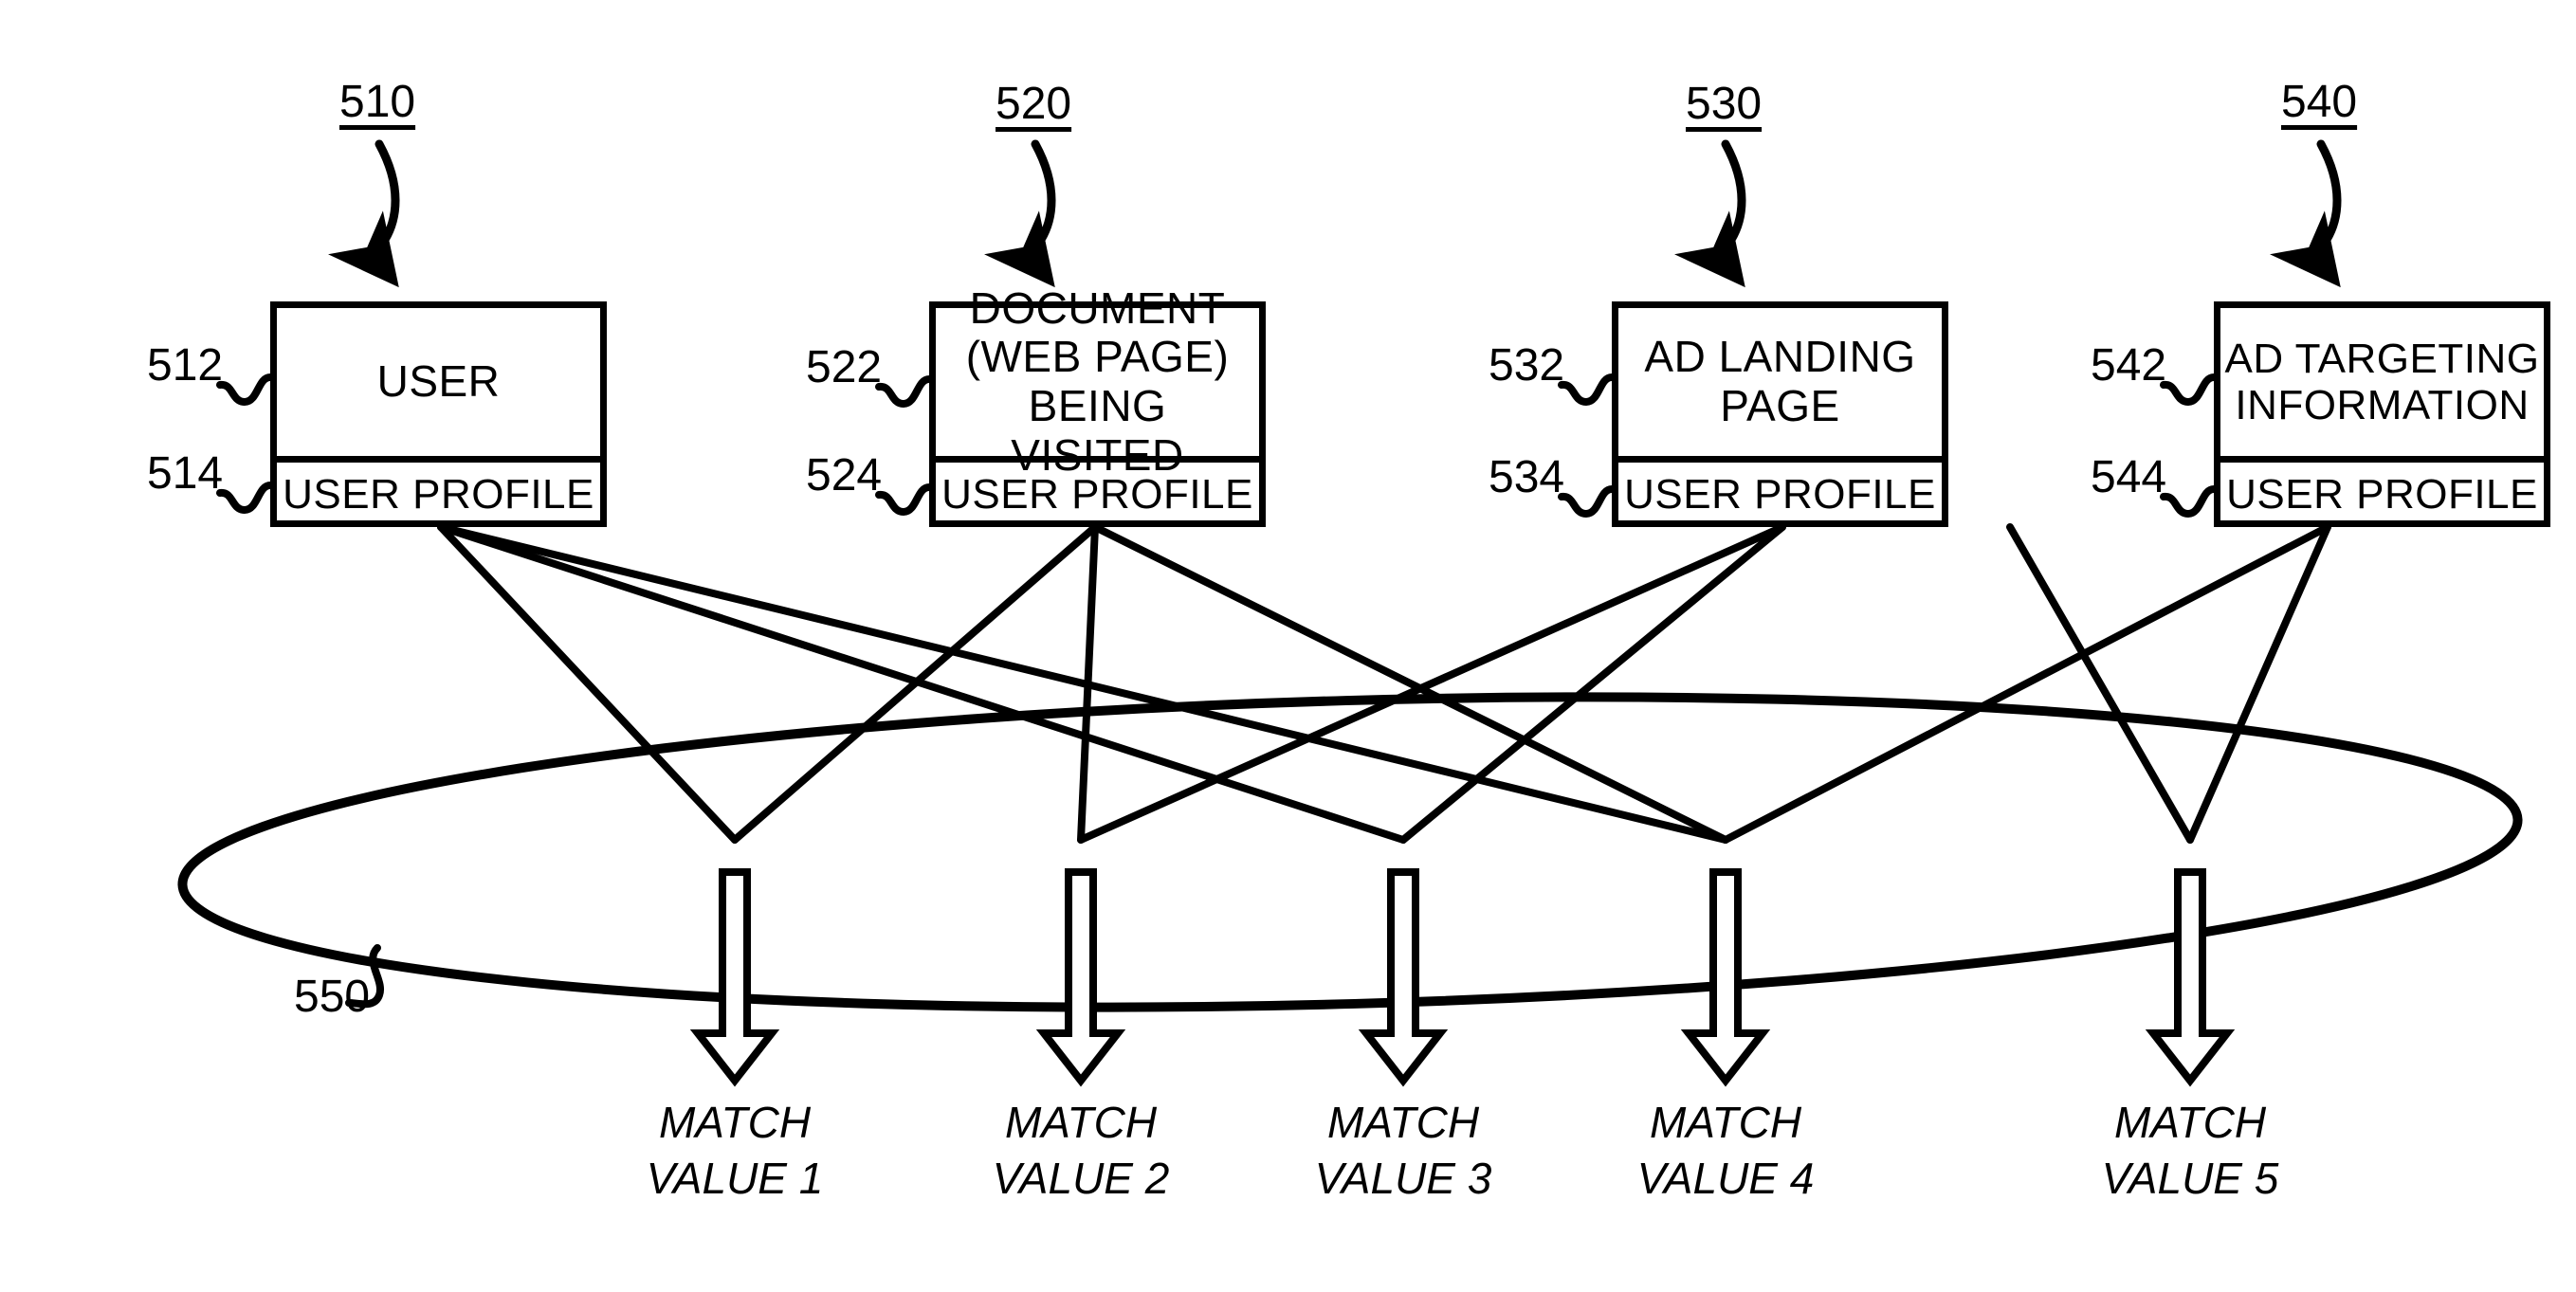 This screenshot has width=2576, height=1292. What do you see at coordinates (1403, 977) in the screenshot?
I see `block-arrow-mv3` at bounding box center [1403, 977].